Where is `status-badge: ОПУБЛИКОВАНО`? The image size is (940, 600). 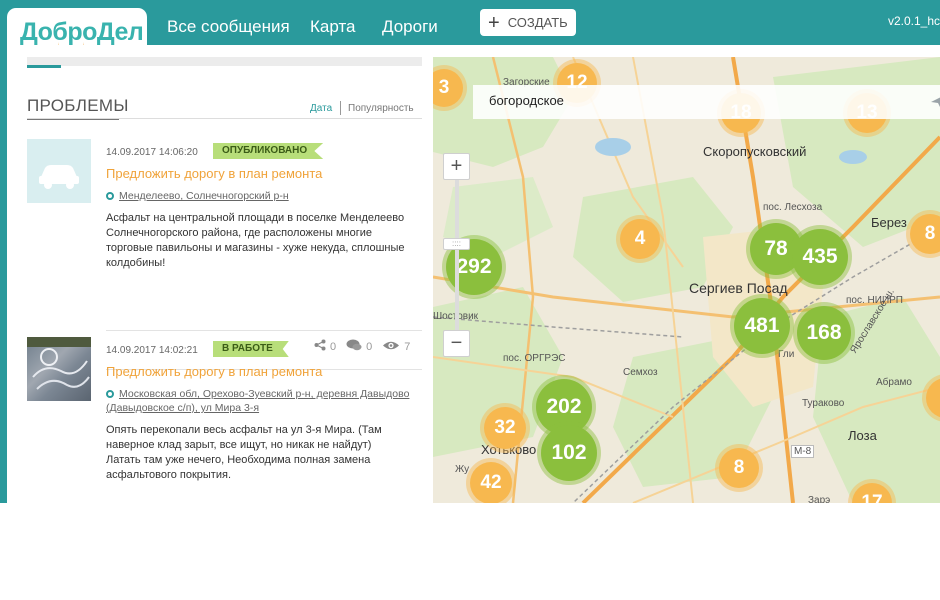 status-badge: ОПУБЛИКОВАНО is located at coordinates (268, 151).